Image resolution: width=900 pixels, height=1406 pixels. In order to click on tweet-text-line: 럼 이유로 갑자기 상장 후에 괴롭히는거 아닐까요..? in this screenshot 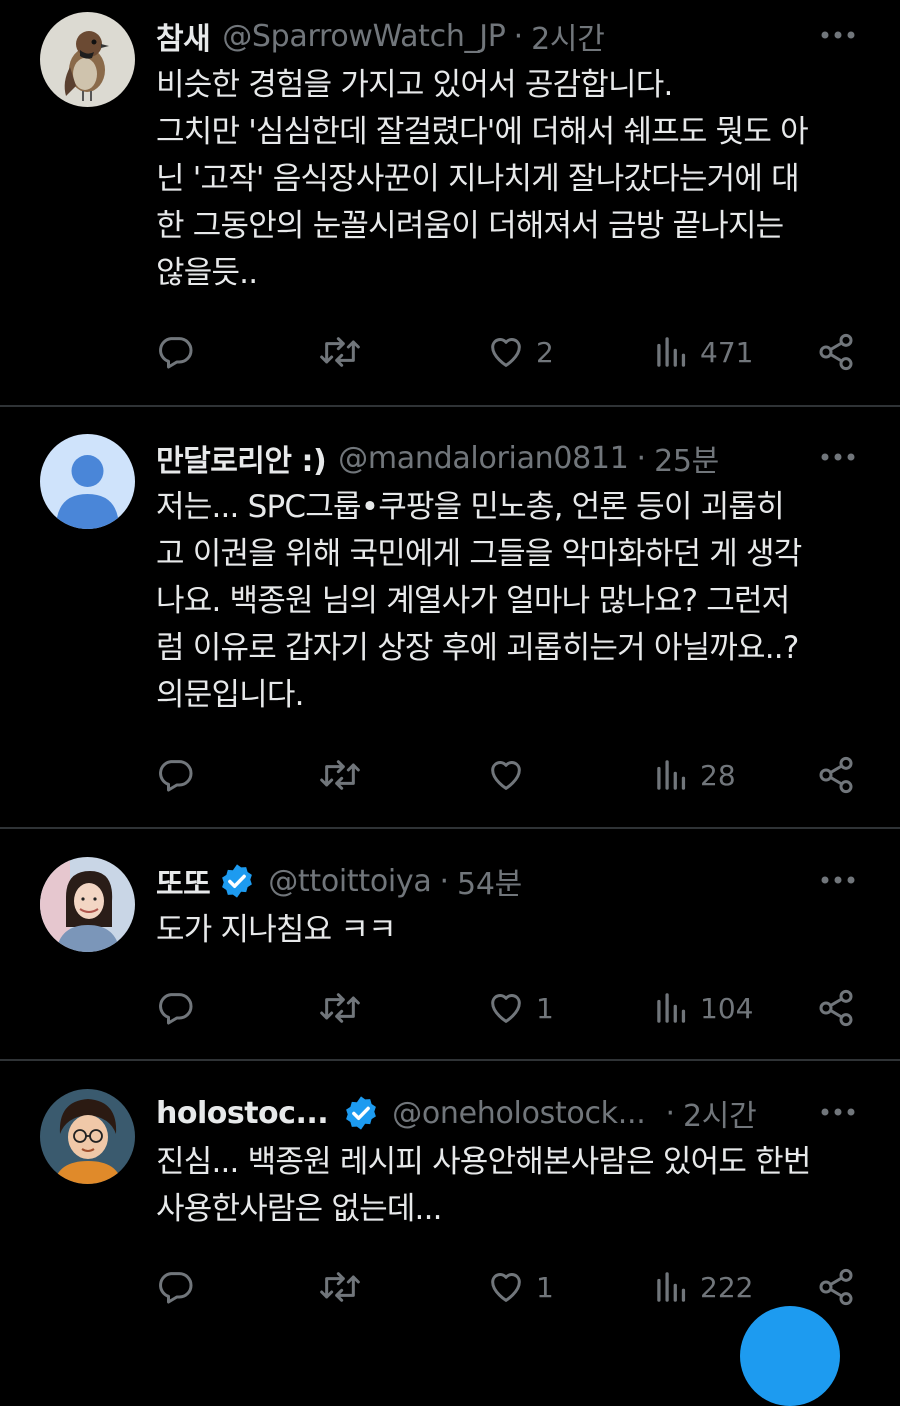, I will do `click(477, 648)`.